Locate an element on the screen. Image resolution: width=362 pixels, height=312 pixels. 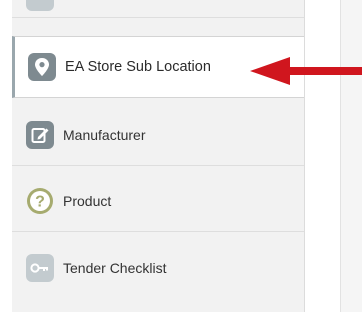
sidebar-item-label: EA Store Sub Location is located at coordinates (138, 67).